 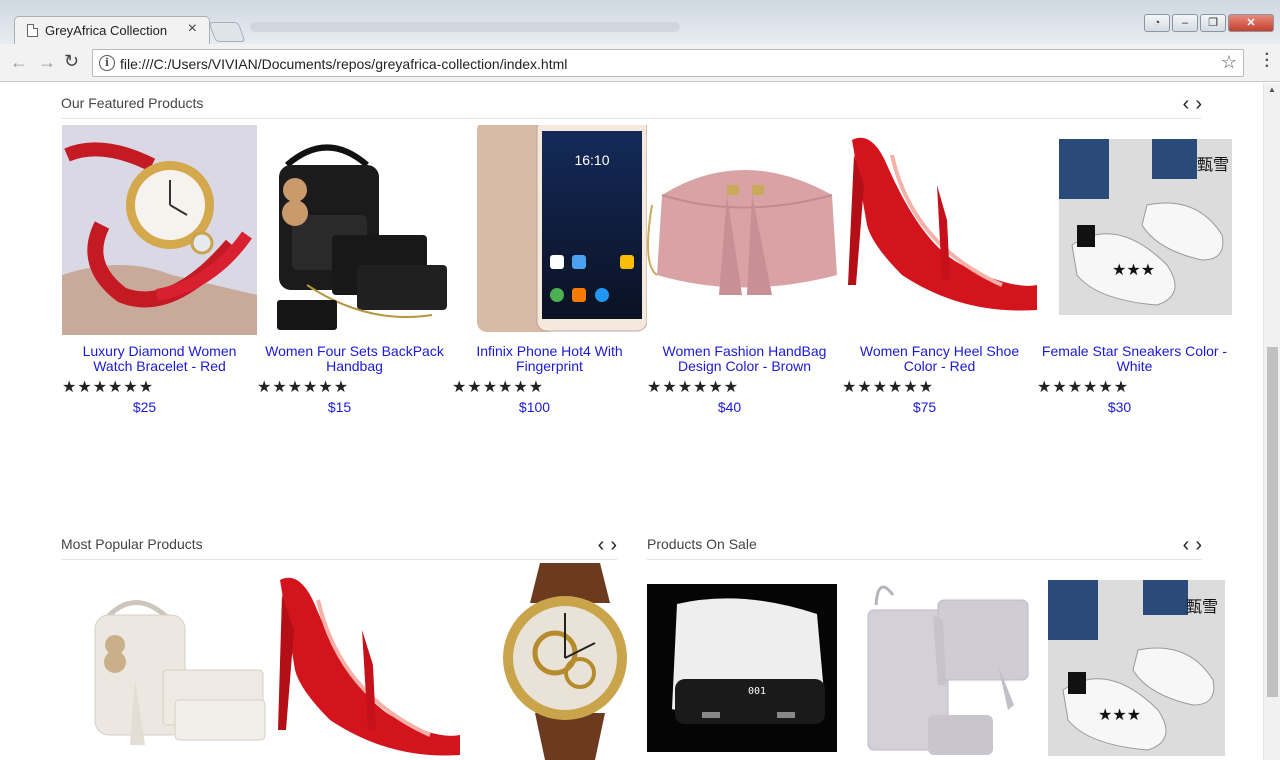 What do you see at coordinates (1134, 359) in the screenshot?
I see `product-name: Female Star Sneakers Color - White` at bounding box center [1134, 359].